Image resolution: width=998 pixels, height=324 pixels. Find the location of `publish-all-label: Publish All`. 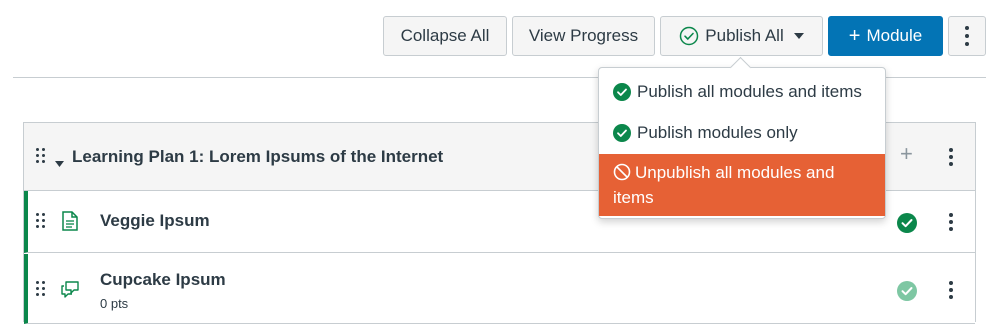

publish-all-label: Publish All is located at coordinates (744, 35).